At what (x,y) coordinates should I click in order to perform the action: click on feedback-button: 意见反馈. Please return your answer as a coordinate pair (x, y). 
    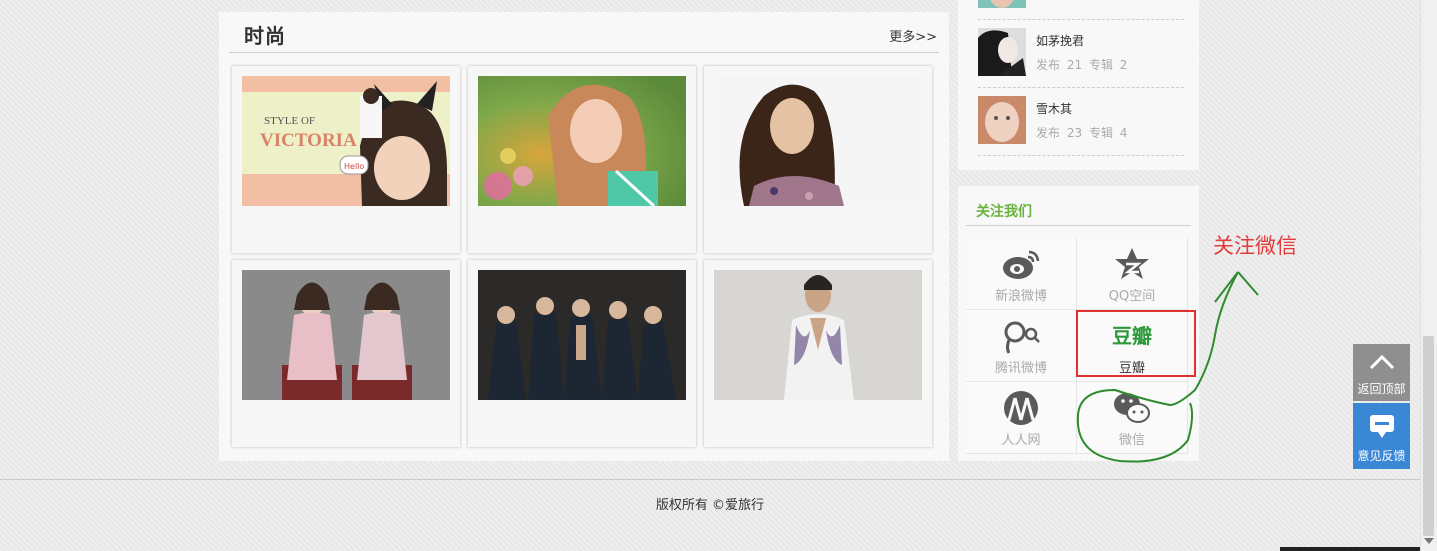
    Looking at the image, I should click on (1381, 436).